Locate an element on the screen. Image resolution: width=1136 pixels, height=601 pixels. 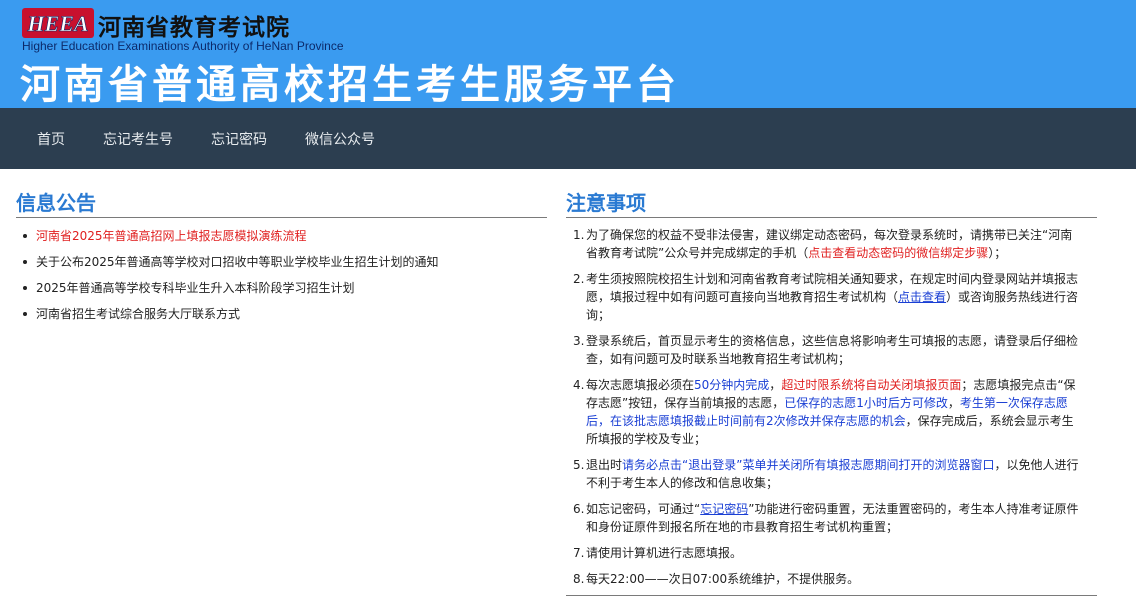
notice-text: 超过时限系统将自动关闭填报页面 is located at coordinates (871, 385).